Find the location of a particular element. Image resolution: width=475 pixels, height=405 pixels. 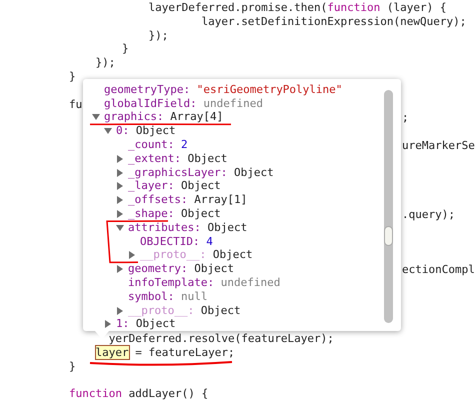

property-text: OBJECTID: 4 is located at coordinates (176, 242).